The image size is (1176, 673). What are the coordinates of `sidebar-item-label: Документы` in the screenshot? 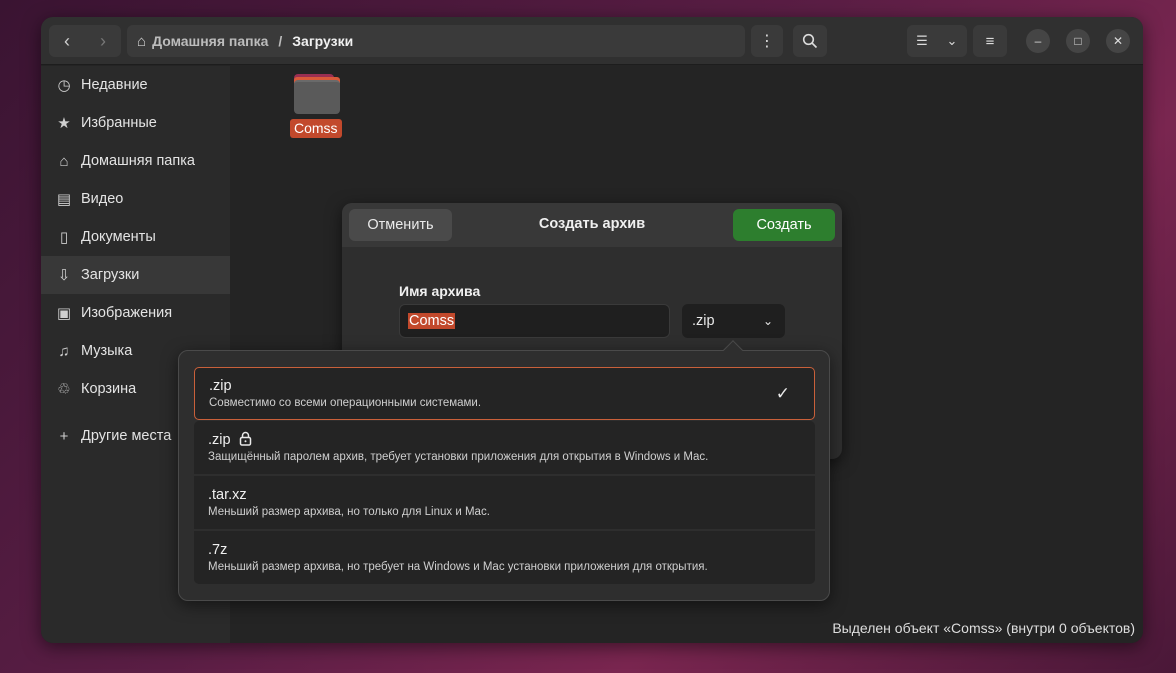 It's located at (118, 237).